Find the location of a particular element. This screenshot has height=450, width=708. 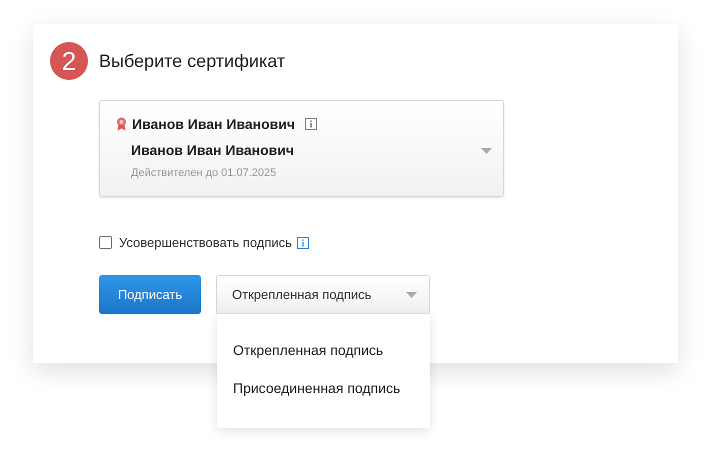

enhance-checkbox is located at coordinates (105, 242).